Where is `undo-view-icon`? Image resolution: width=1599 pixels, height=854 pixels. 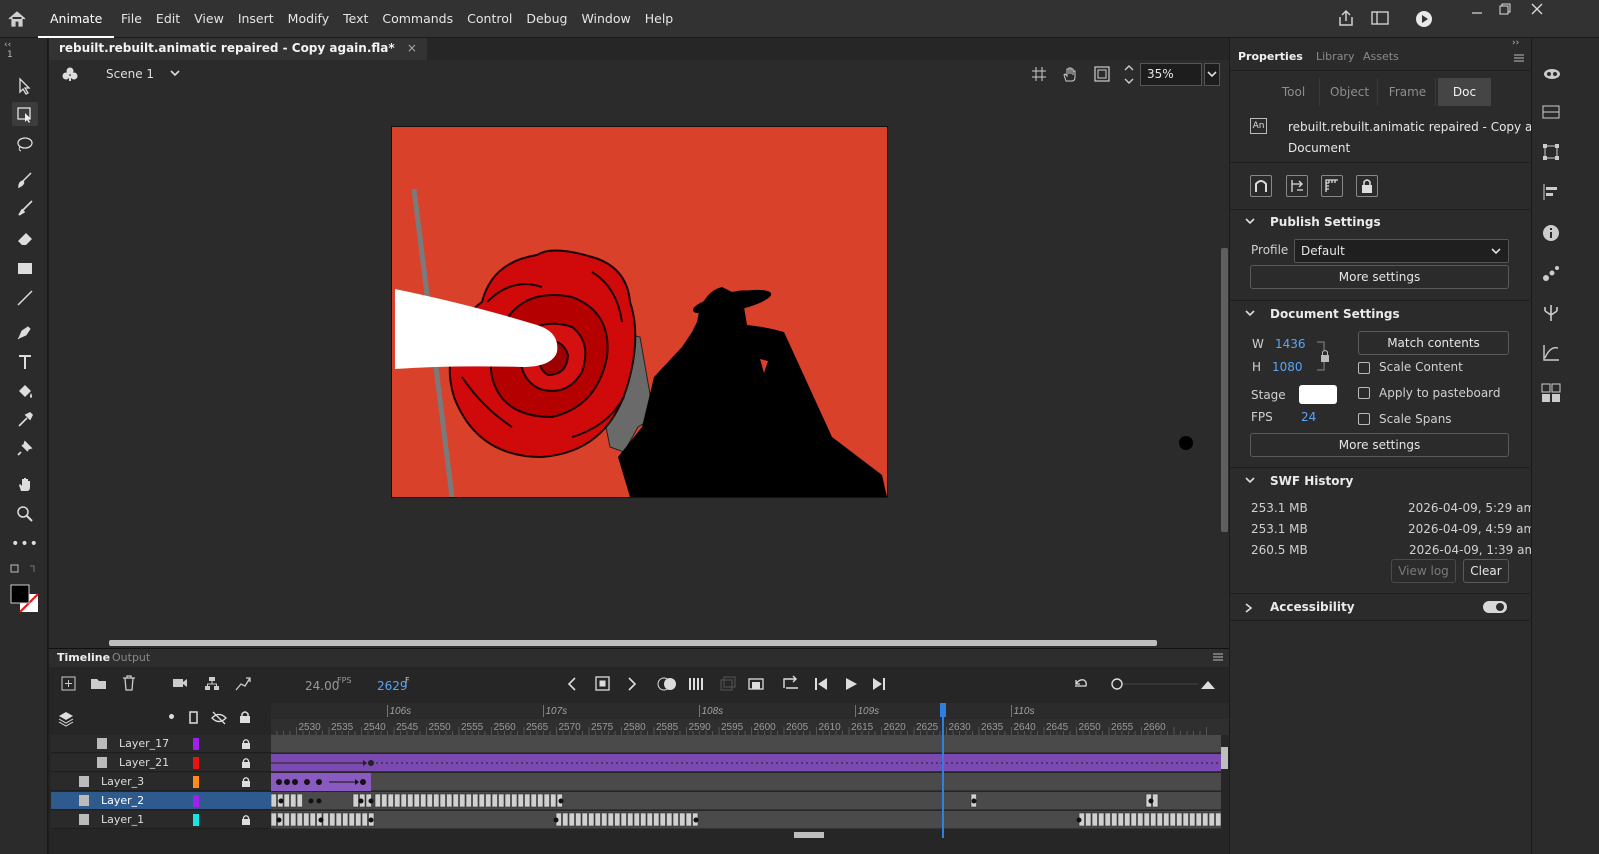
undo-view-icon is located at coordinates (1081, 684).